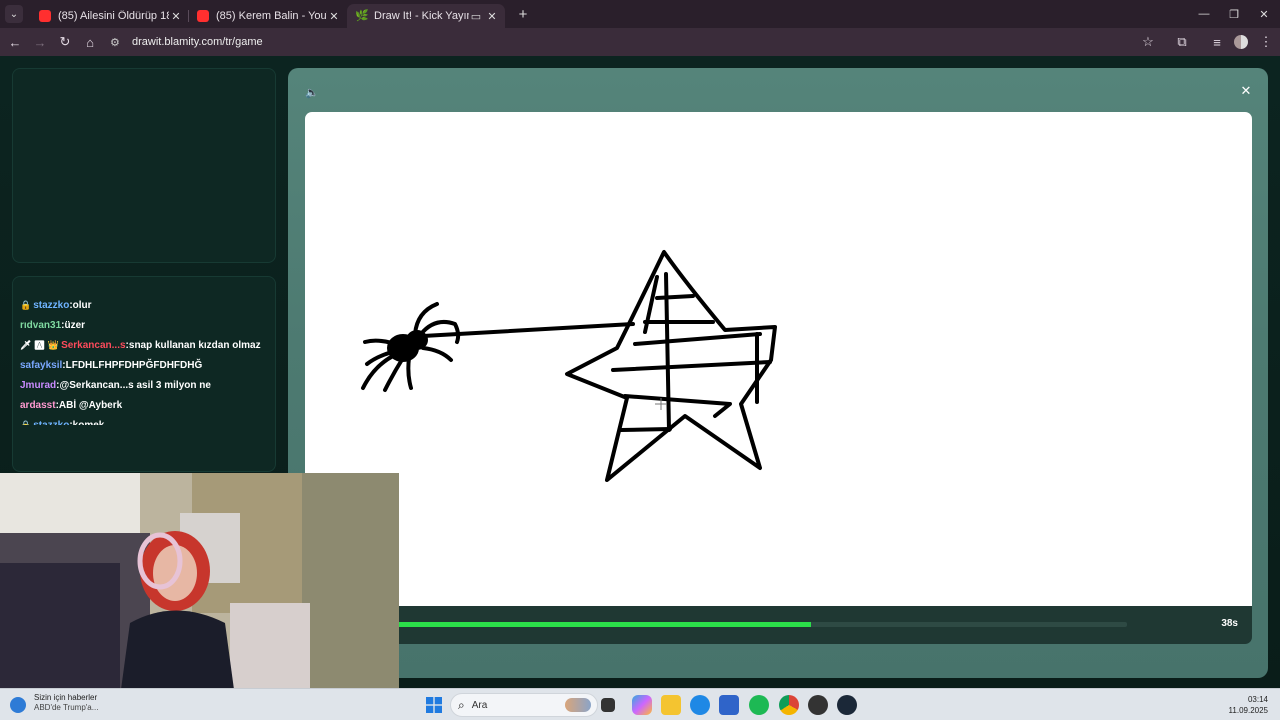 The width and height of the screenshot is (1280, 720). I want to click on forward-icon: →, so click(40, 42).